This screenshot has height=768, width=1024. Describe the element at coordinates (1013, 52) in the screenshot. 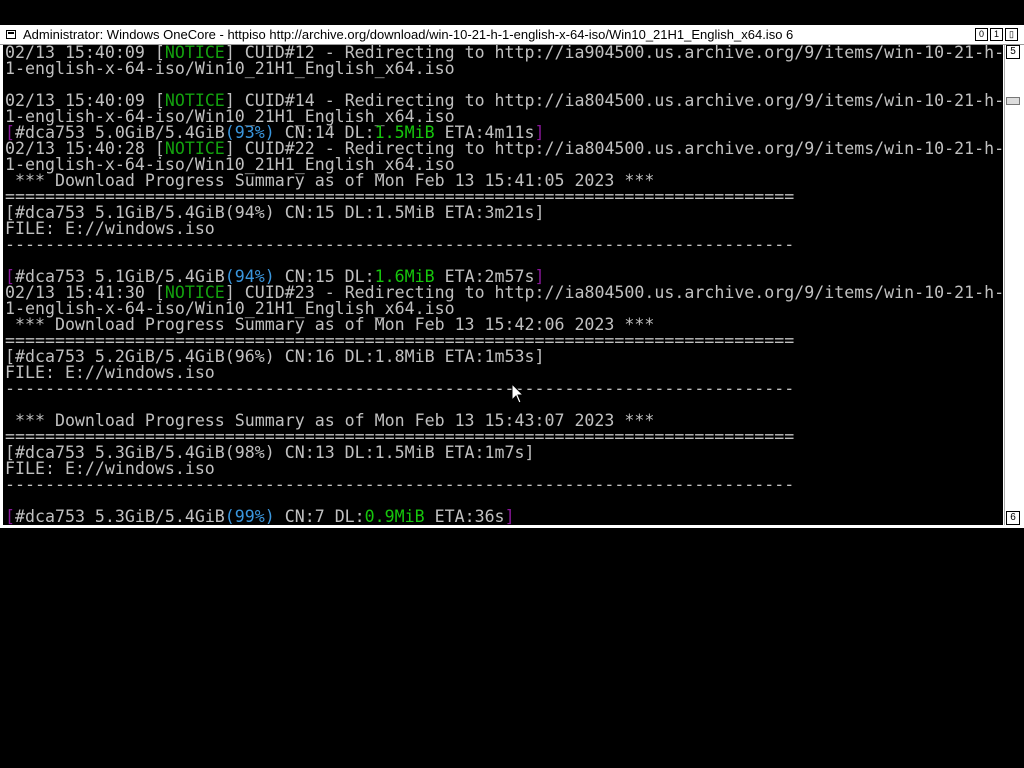

I see `scroll-up-button: 5` at that location.